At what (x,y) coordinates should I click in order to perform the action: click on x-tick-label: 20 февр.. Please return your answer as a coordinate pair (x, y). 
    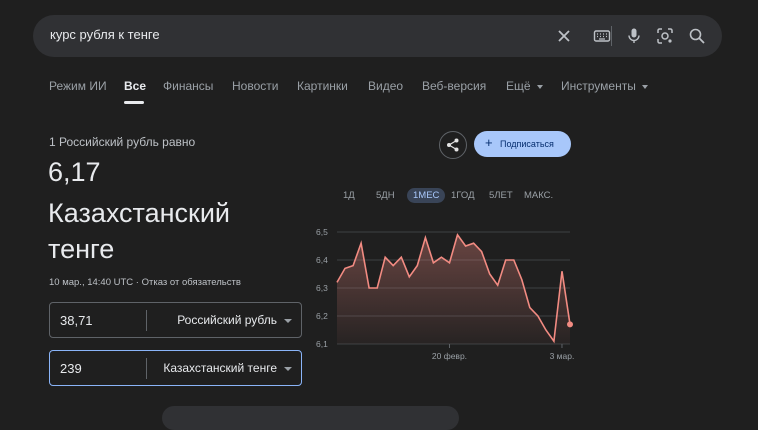
    Looking at the image, I should click on (449, 356).